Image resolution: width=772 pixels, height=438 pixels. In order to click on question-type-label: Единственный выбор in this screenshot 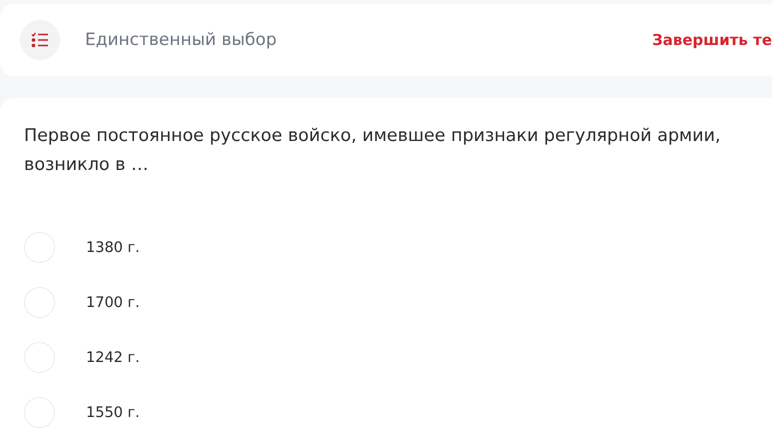, I will do `click(181, 40)`.